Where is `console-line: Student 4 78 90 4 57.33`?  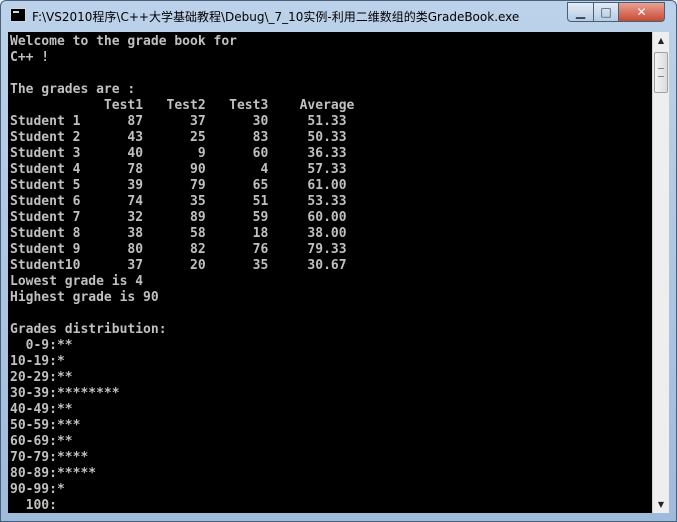
console-line: Student 4 78 90 4 57.33 is located at coordinates (178, 169).